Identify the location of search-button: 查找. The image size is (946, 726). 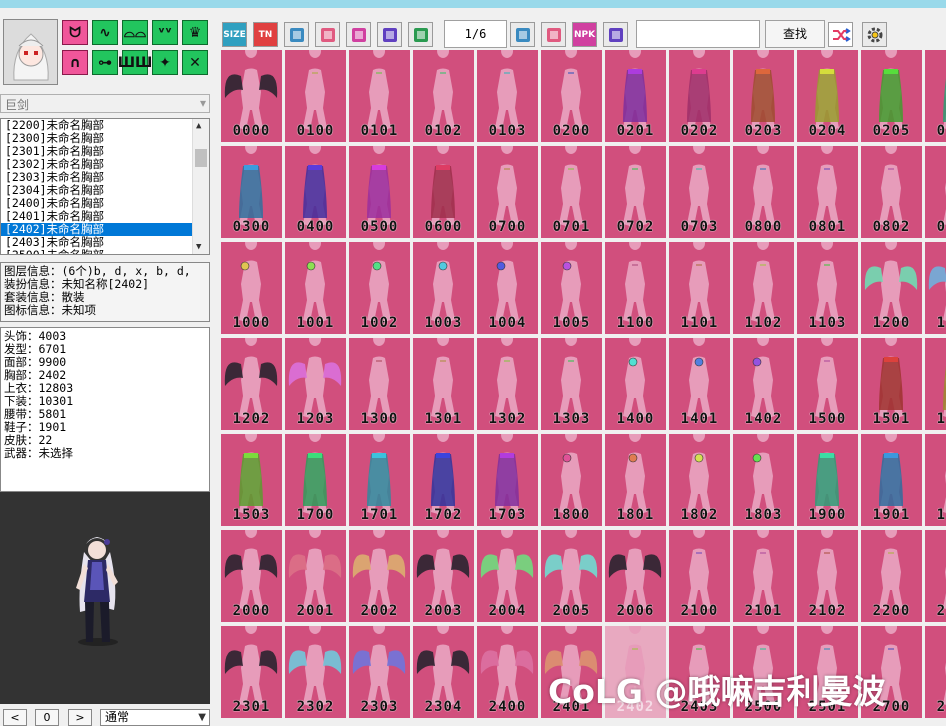
(795, 34).